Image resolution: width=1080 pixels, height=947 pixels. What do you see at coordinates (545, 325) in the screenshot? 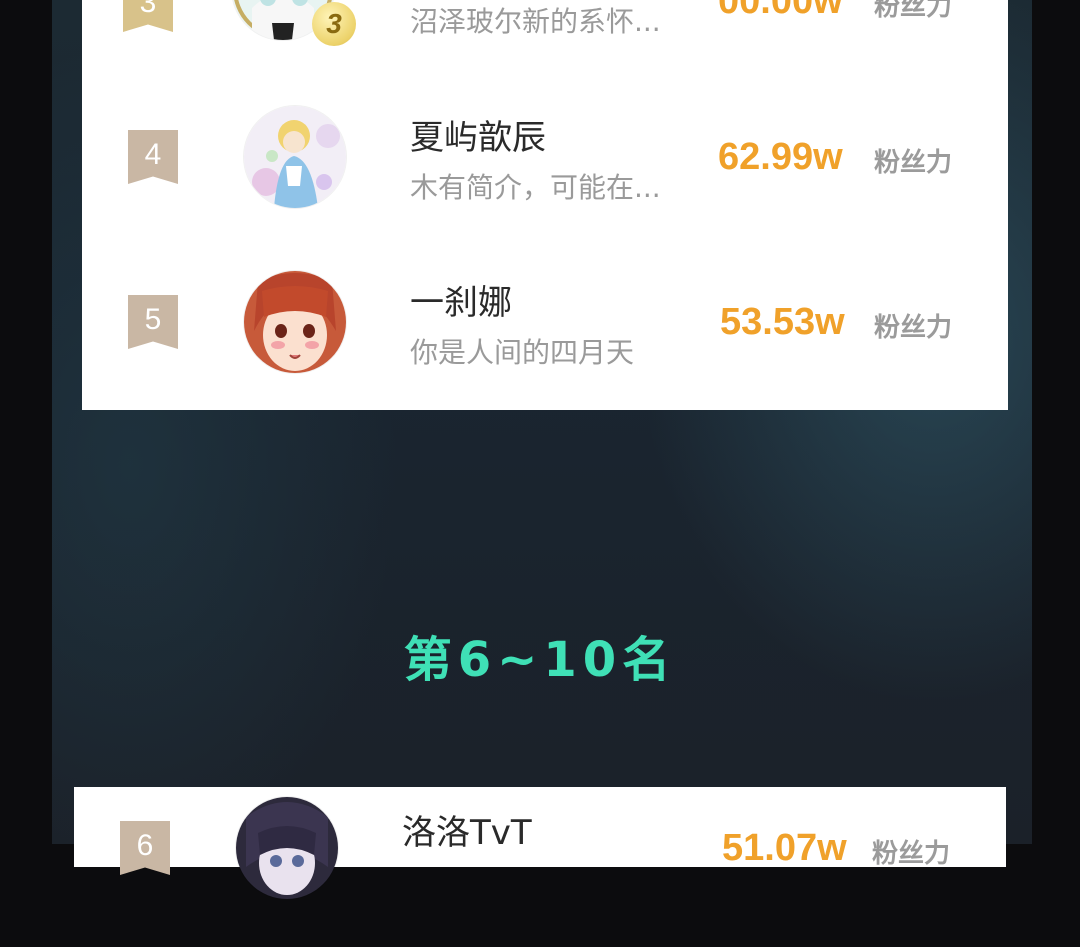
I see `ranking-row-5: 5 一刹娜 你是人间的四月天 53.53w 粉丝力` at bounding box center [545, 325].